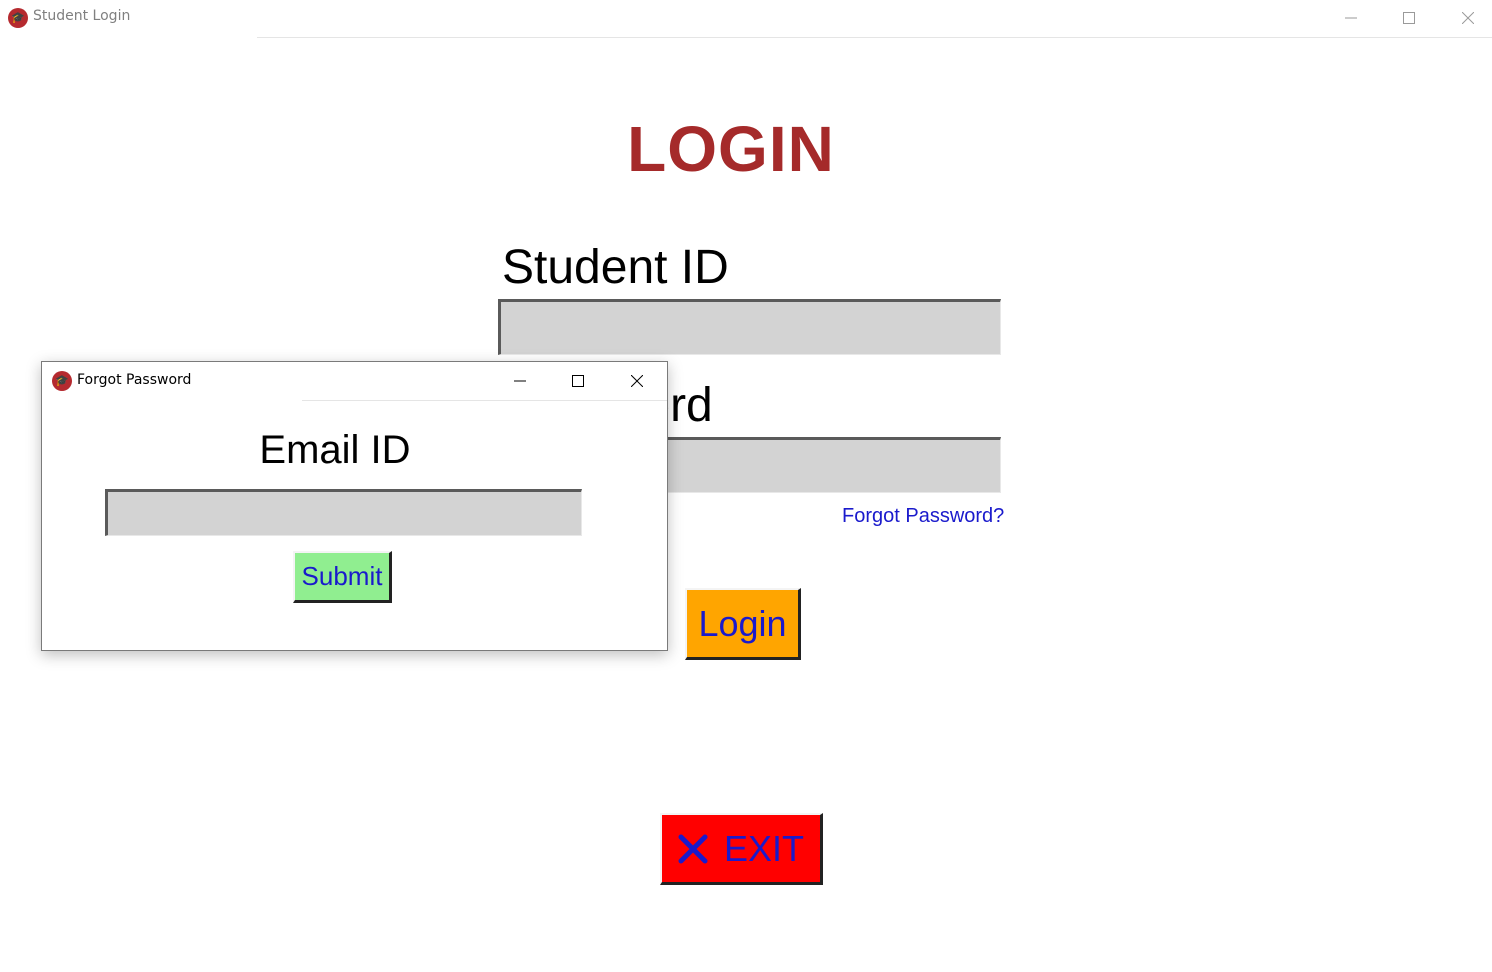 The height and width of the screenshot is (972, 1492). I want to click on login-button: Login, so click(743, 624).